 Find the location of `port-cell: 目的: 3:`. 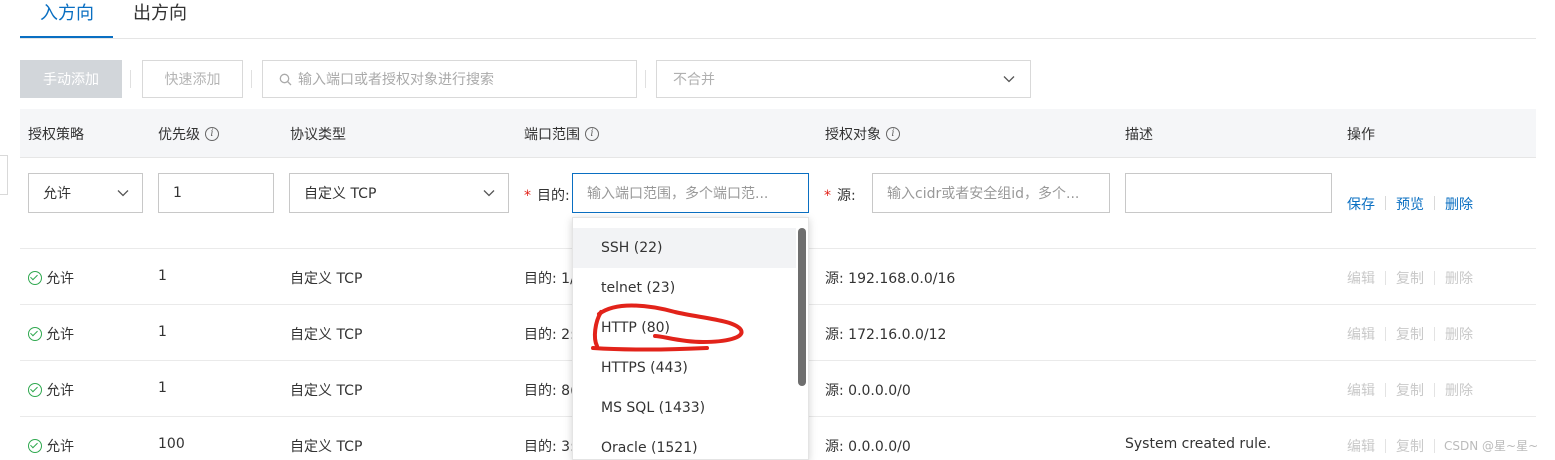

port-cell: 目的: 3: is located at coordinates (549, 447).